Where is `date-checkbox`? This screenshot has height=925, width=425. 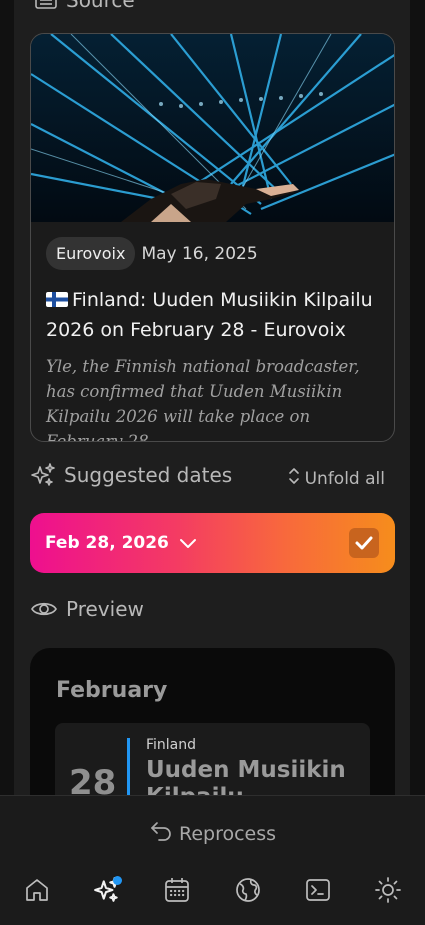 date-checkbox is located at coordinates (364, 543).